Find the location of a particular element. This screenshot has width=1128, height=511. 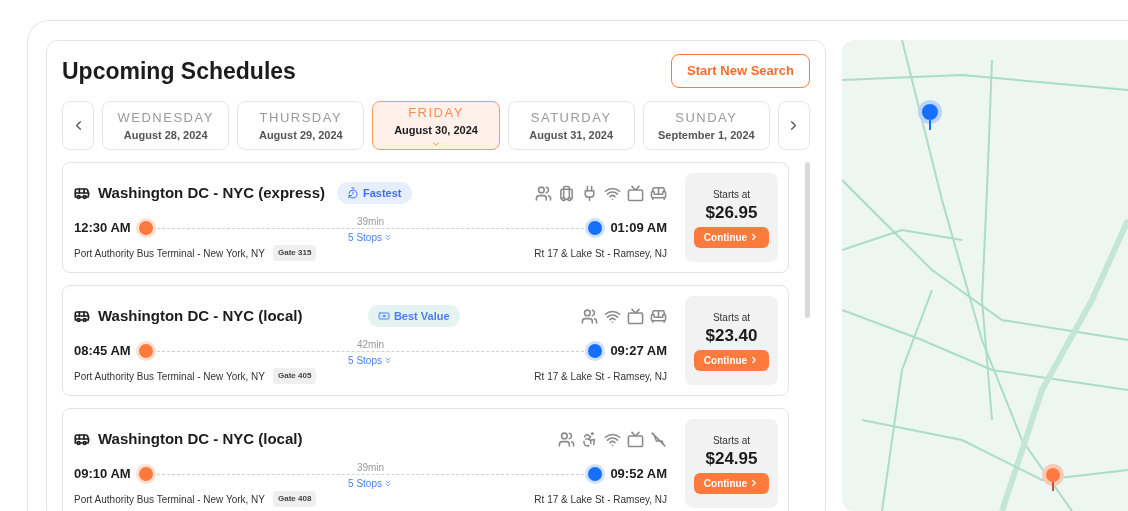

page-title: Upcoming Schedules is located at coordinates (179, 71).